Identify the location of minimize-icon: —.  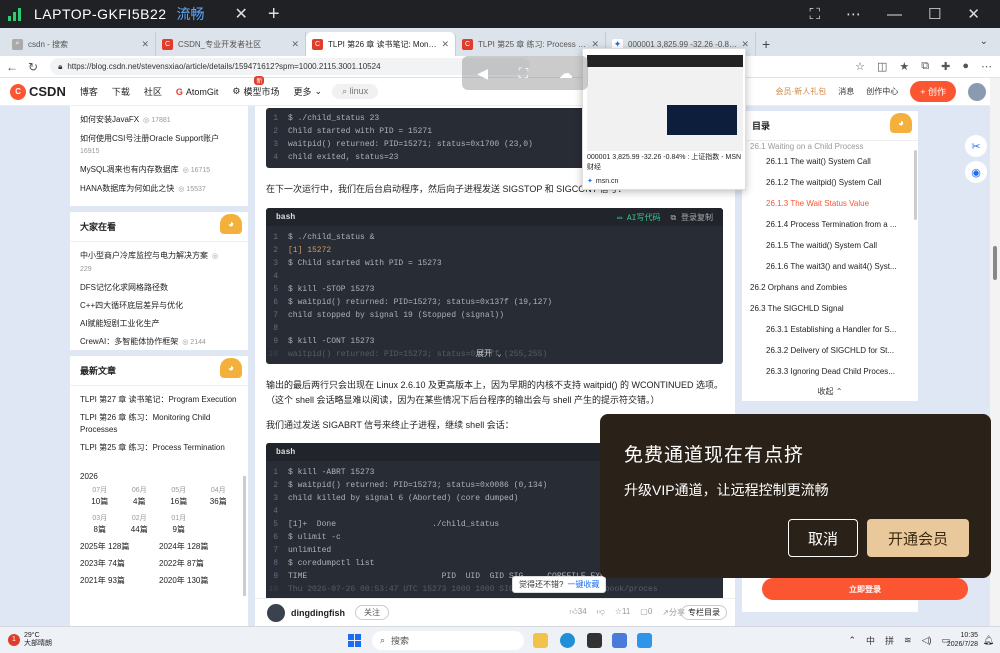
(894, 14).